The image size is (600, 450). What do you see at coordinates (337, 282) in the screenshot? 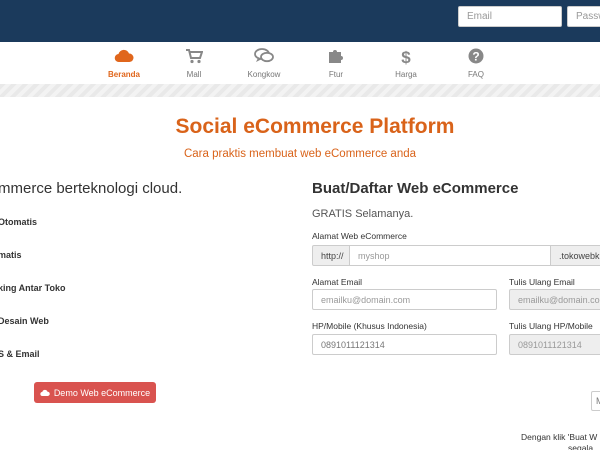
I see `email-label: Alamat Email` at bounding box center [337, 282].